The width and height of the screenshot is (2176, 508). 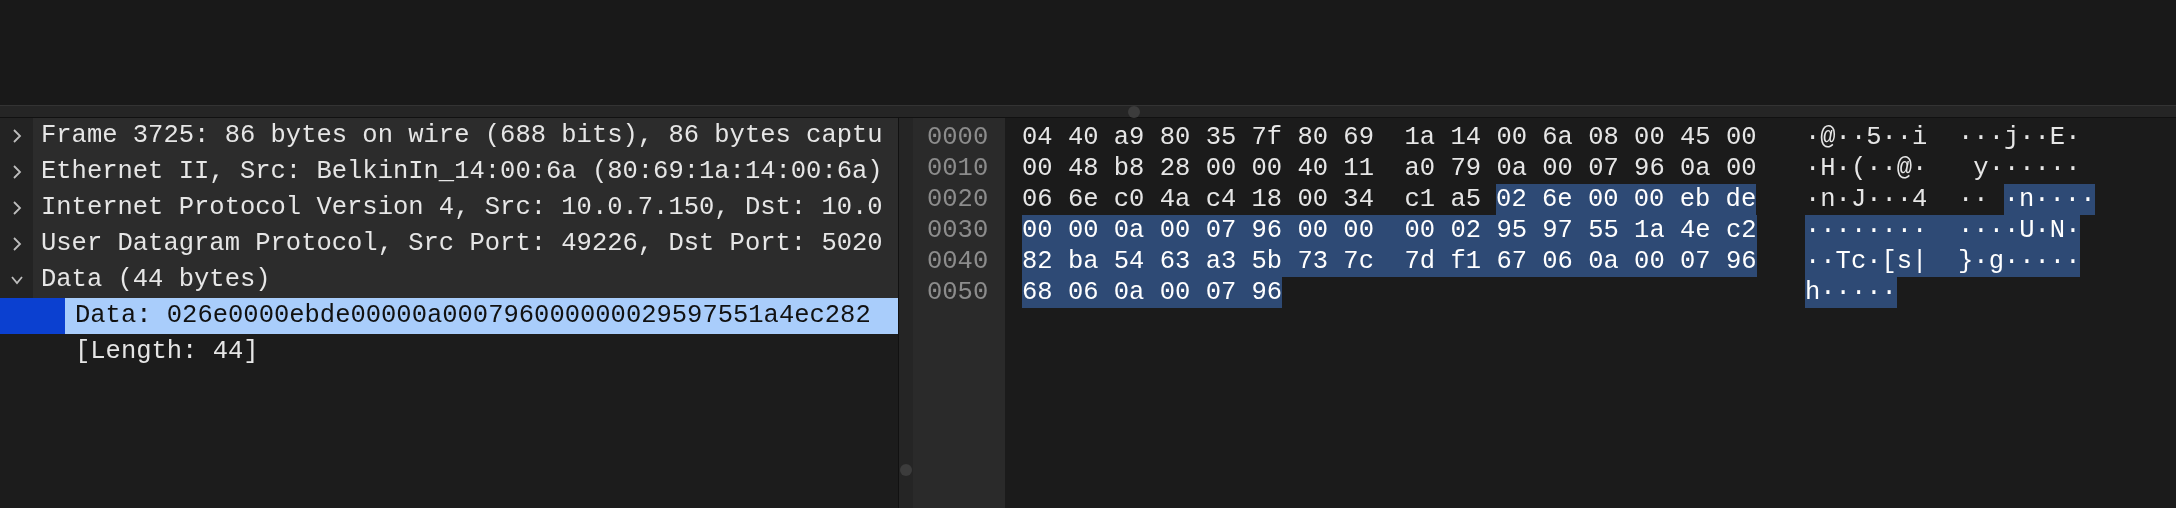 I want to click on offset-label: 0040, so click(x=958, y=261).